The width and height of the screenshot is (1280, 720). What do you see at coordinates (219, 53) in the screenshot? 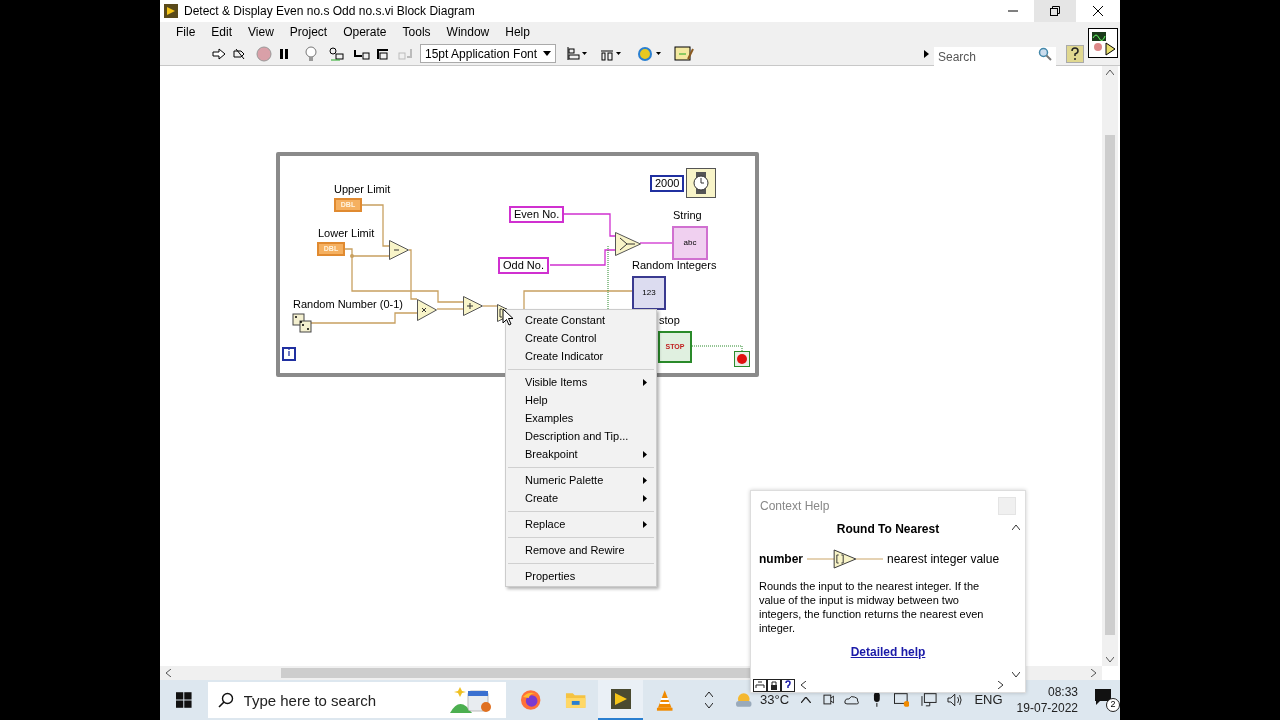
I see `run-arrow-icon` at bounding box center [219, 53].